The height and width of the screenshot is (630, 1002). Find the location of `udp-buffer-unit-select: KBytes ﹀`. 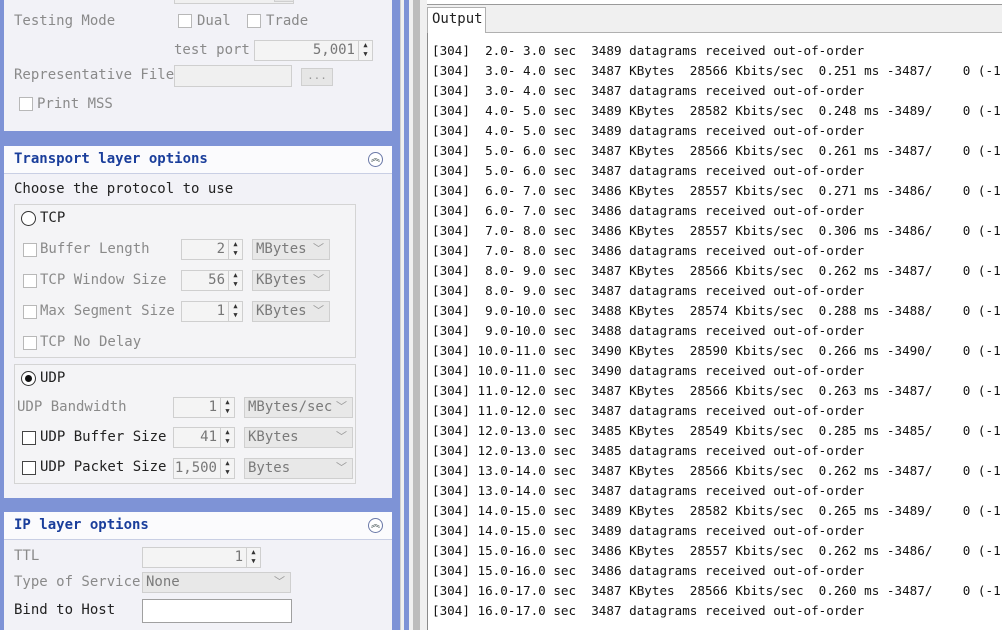

udp-buffer-unit-select: KBytes ﹀ is located at coordinates (298, 437).